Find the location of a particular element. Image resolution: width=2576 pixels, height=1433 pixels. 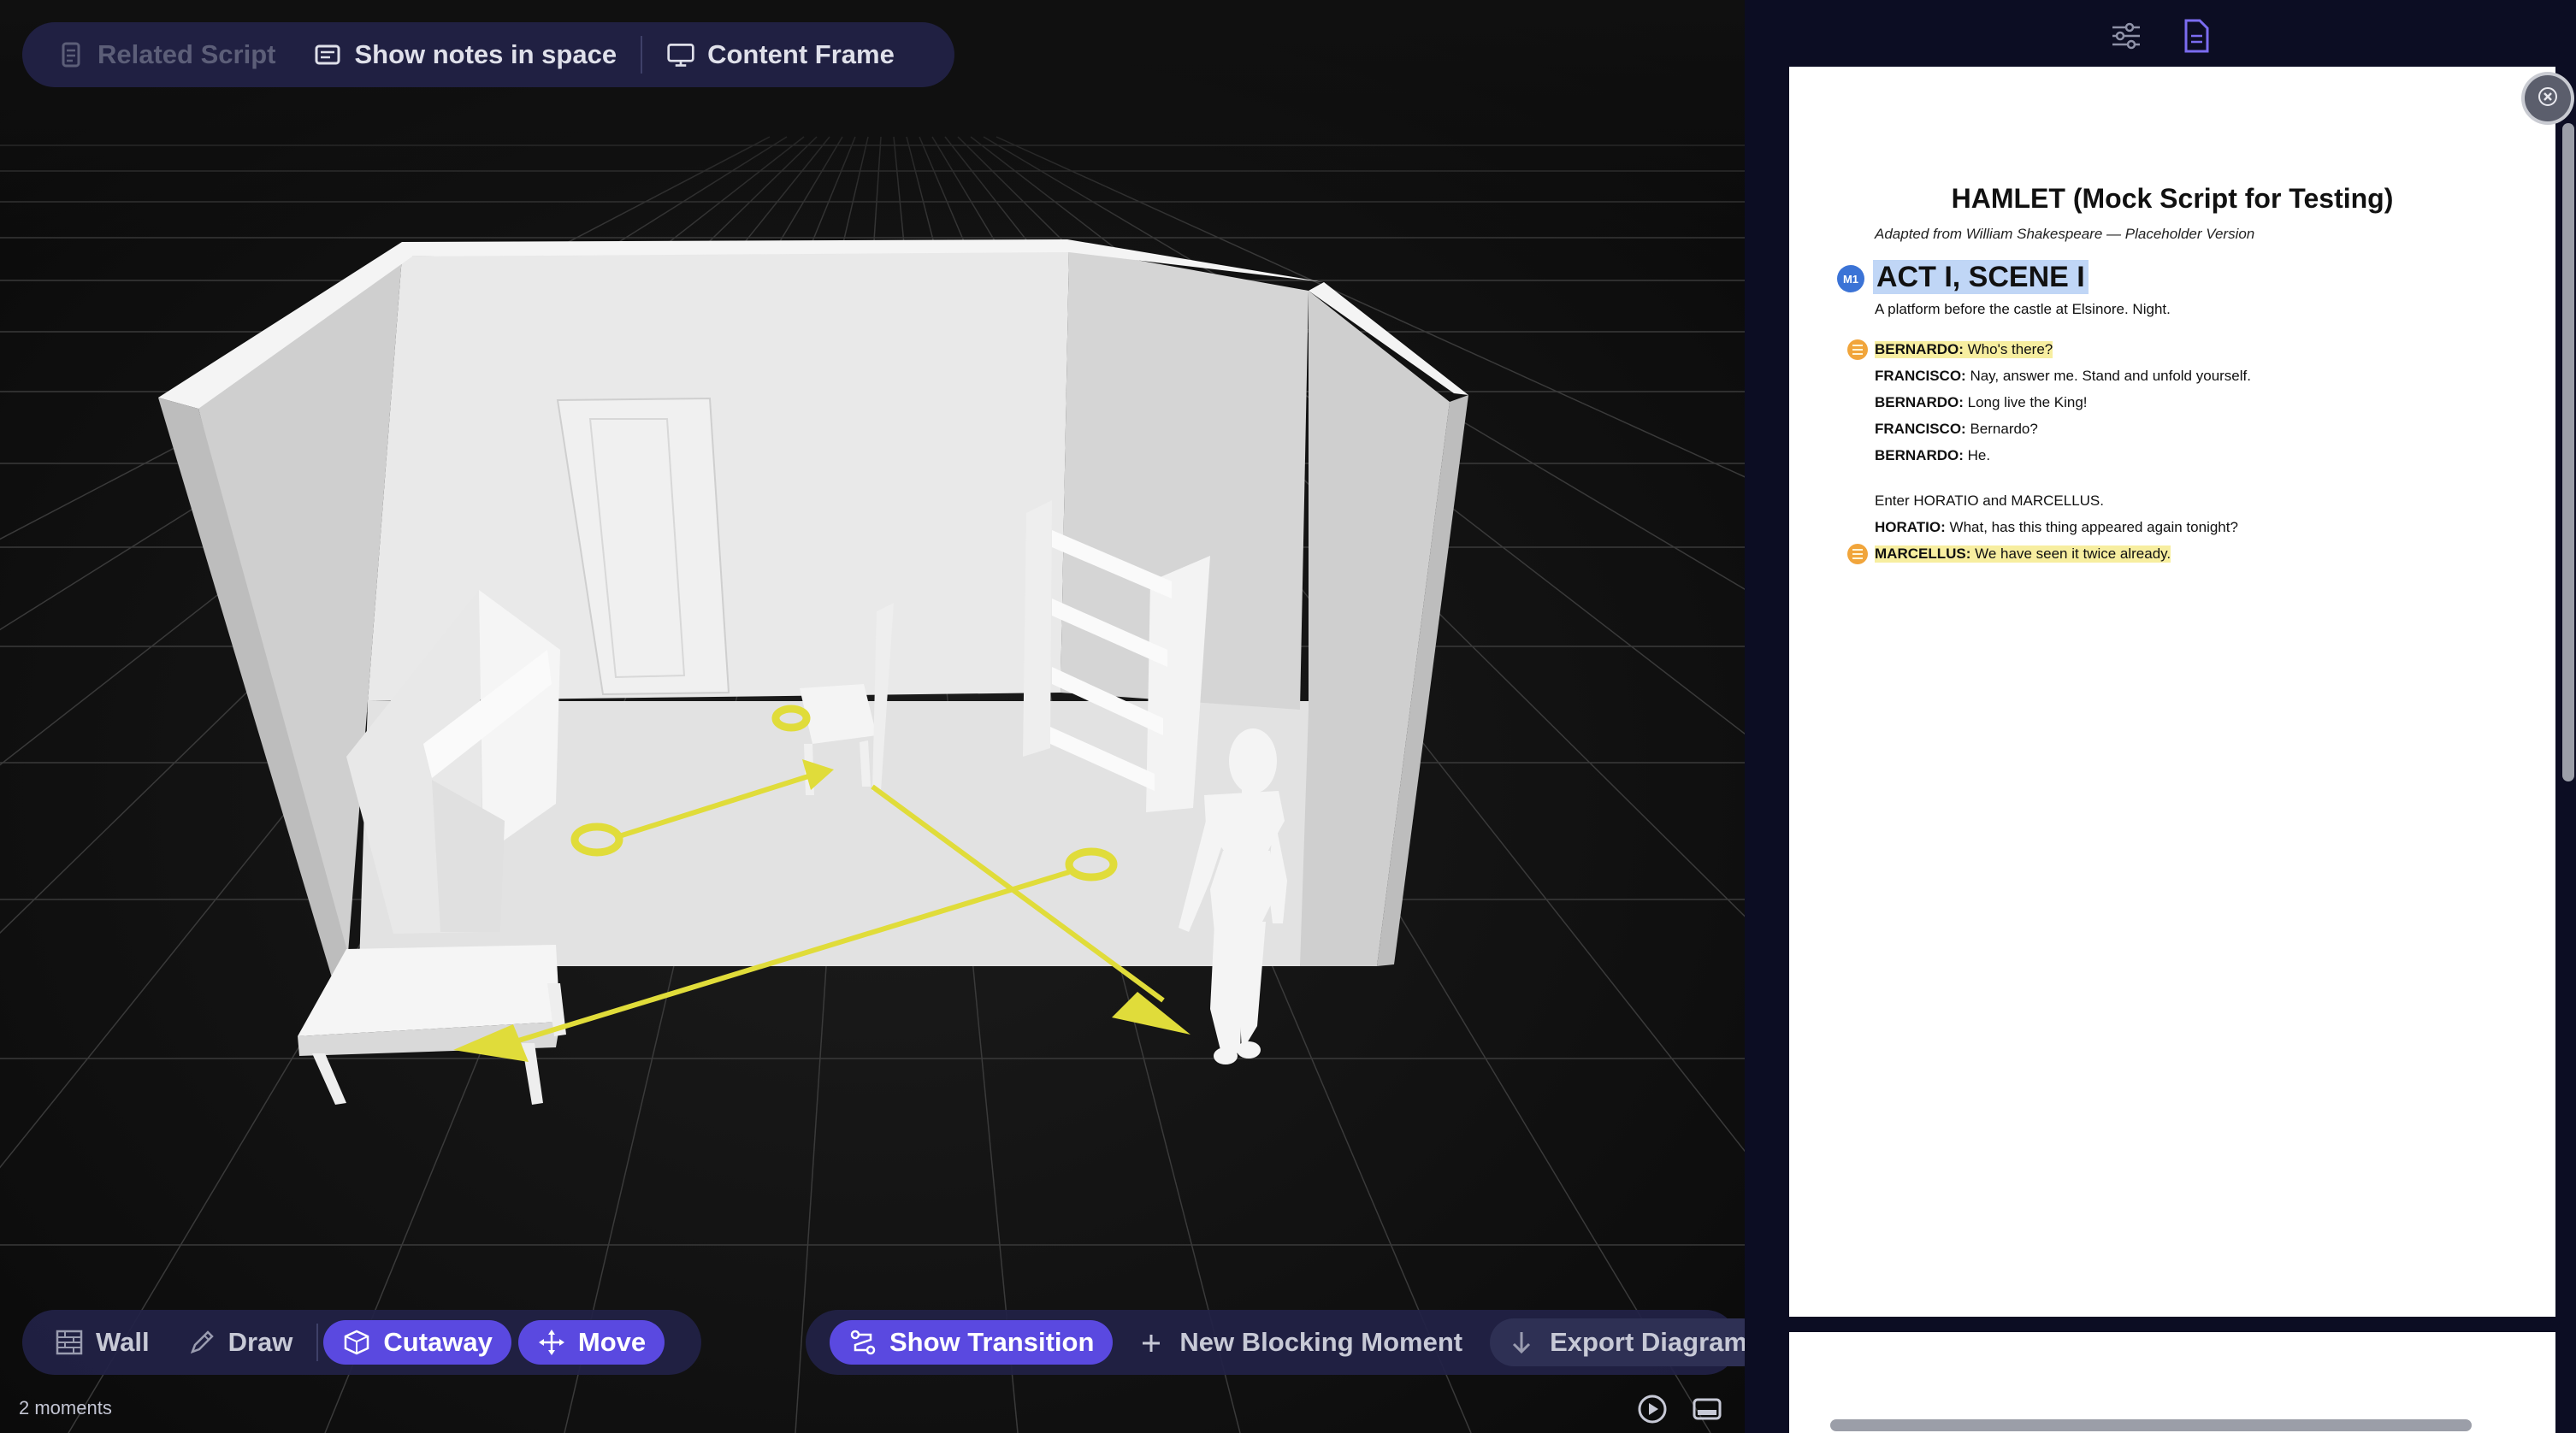

move-label: Move is located at coordinates (612, 1342).